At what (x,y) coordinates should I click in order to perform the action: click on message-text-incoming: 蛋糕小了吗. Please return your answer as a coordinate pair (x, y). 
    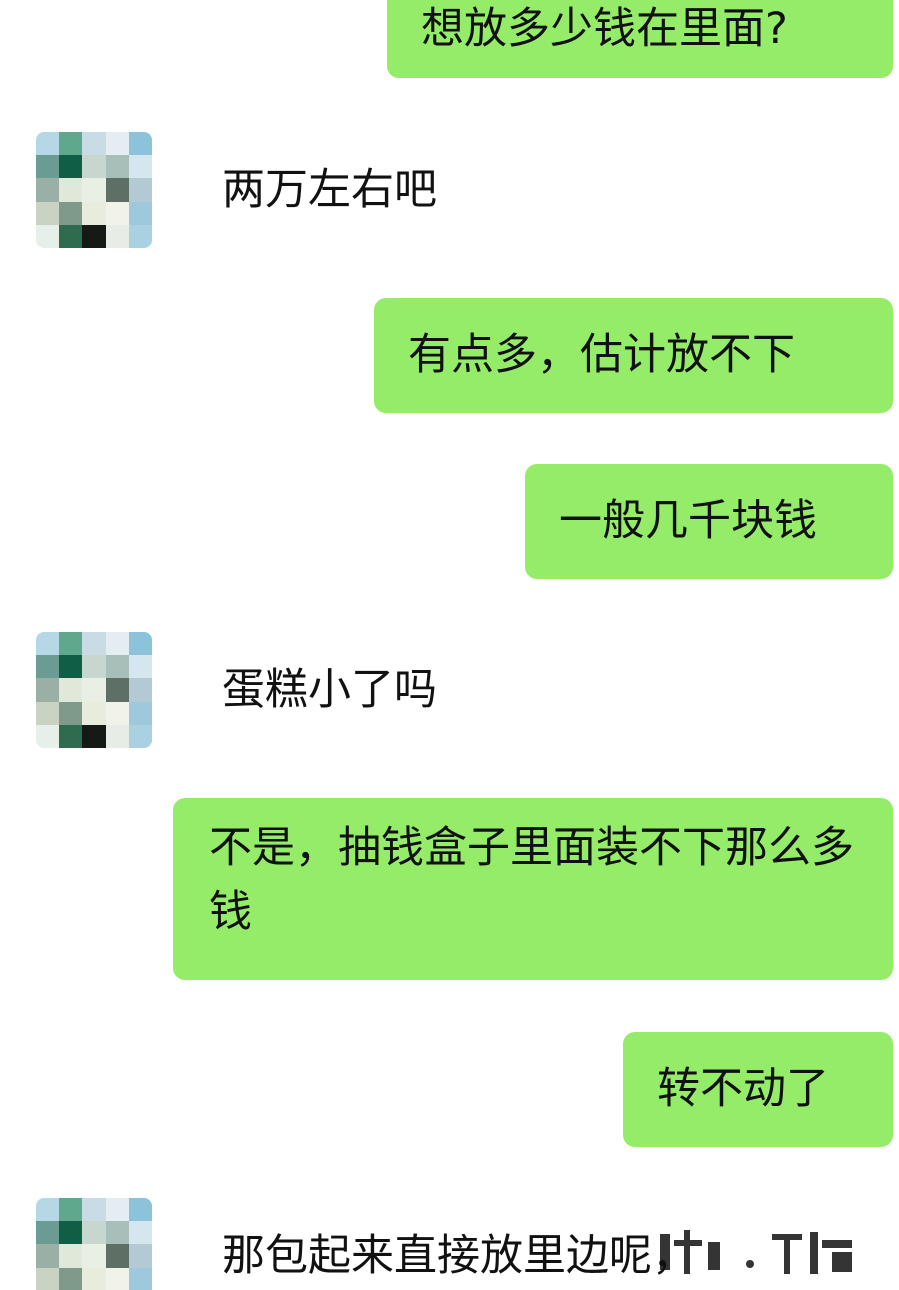
    Looking at the image, I should click on (329, 690).